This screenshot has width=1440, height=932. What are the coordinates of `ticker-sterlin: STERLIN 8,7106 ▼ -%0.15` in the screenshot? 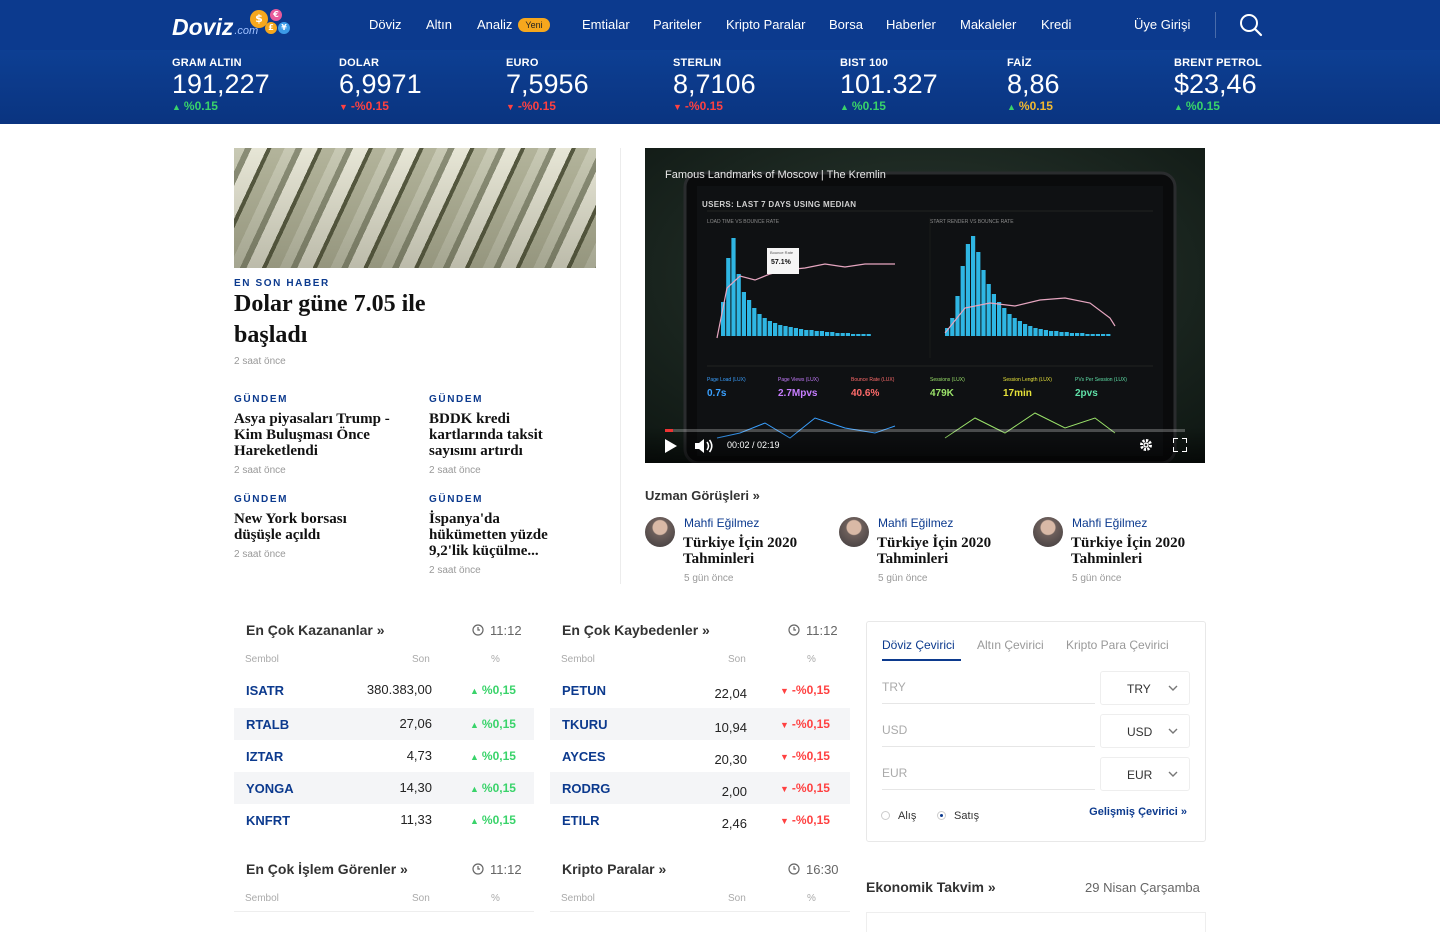 It's located at (714, 85).